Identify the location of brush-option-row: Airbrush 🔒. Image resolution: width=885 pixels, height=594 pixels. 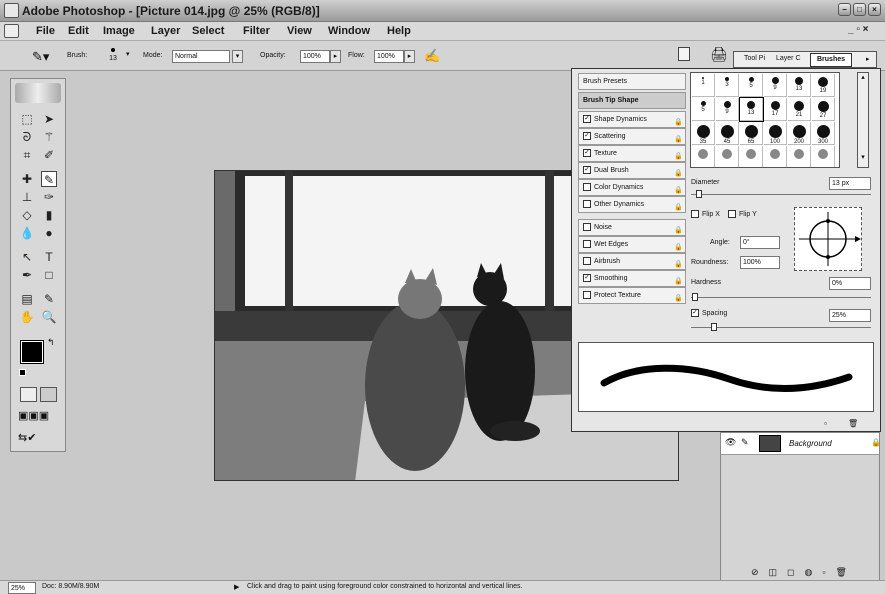
(632, 261).